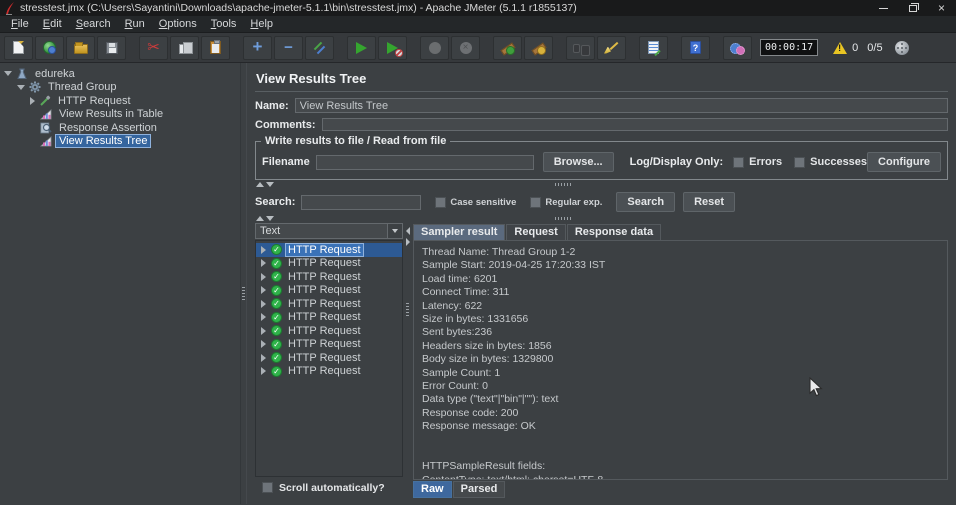  I want to click on scroll-automatically-checkbox, so click(267, 487).